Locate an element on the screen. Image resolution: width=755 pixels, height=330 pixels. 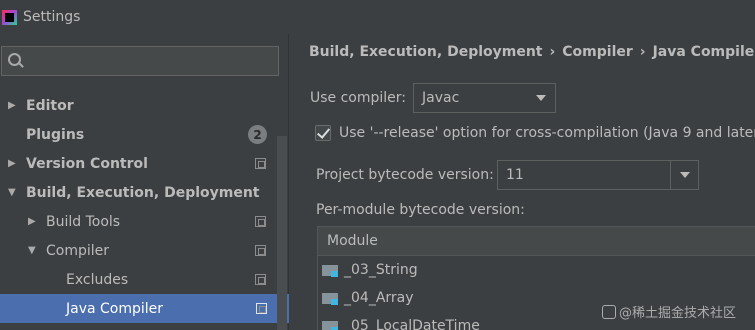
tree-item-label: Editor is located at coordinates (50, 105).